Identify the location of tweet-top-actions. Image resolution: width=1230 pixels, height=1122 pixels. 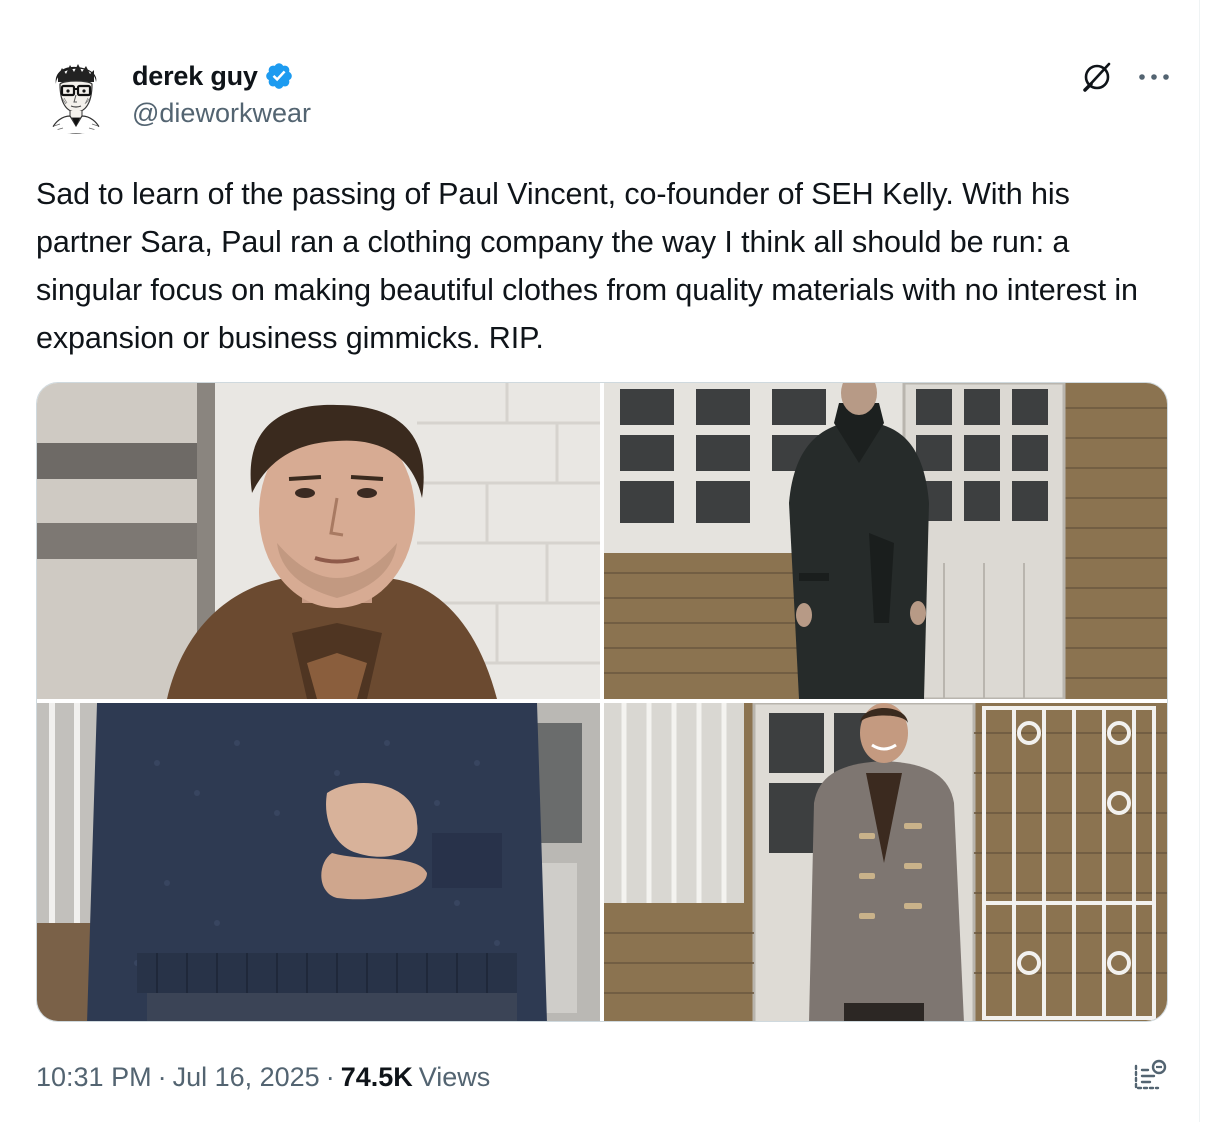
(1126, 77).